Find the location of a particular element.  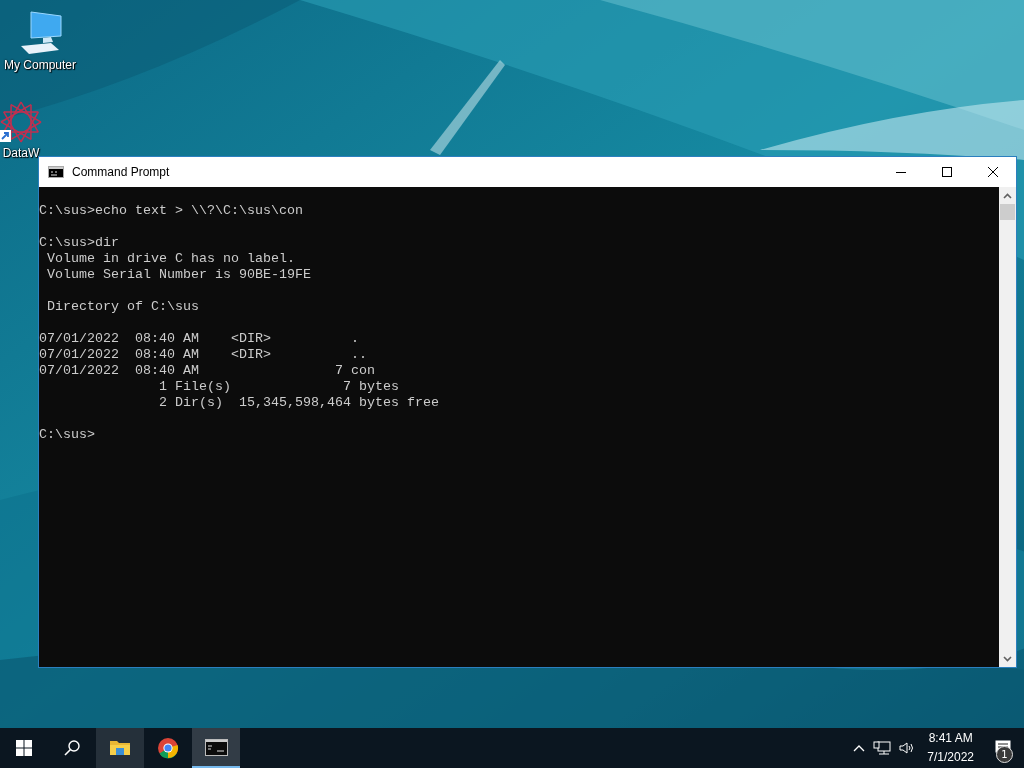

scroll-down-icon is located at coordinates (1007, 658).